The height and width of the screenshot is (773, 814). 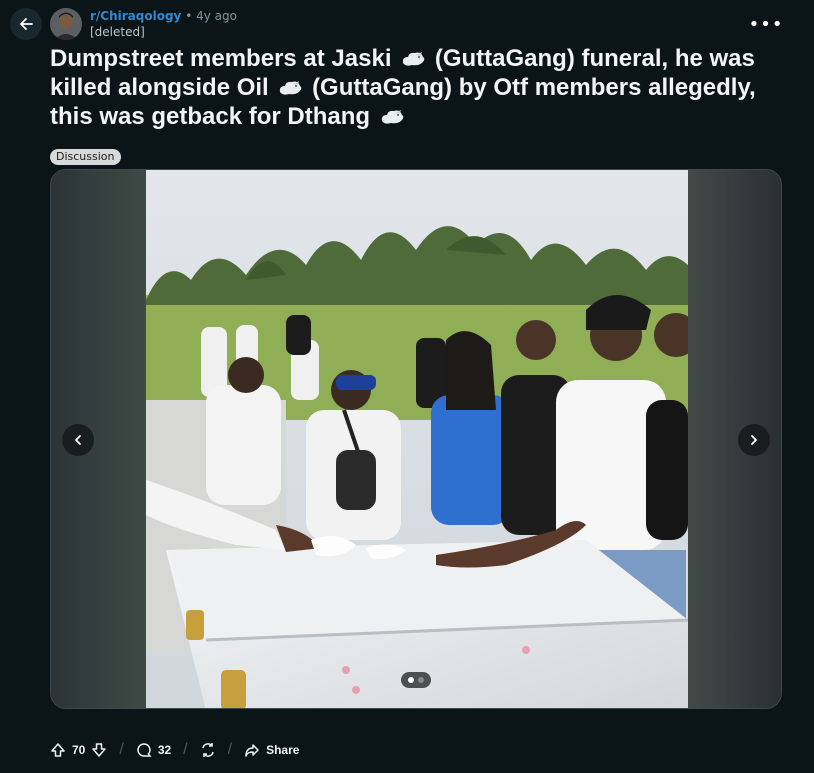 I want to click on avatar-image, so click(x=66, y=24).